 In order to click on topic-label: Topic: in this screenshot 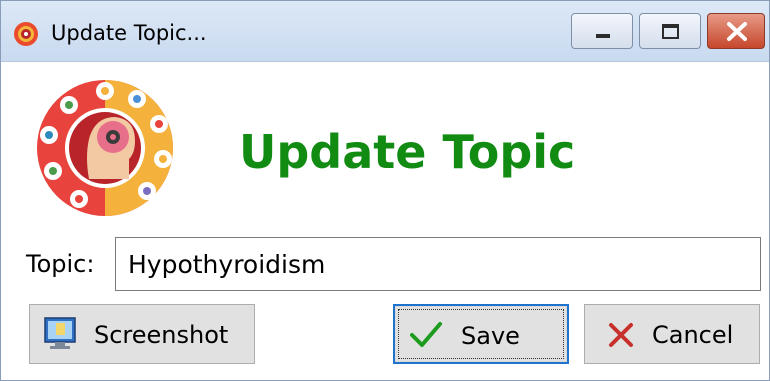, I will do `click(60, 264)`.